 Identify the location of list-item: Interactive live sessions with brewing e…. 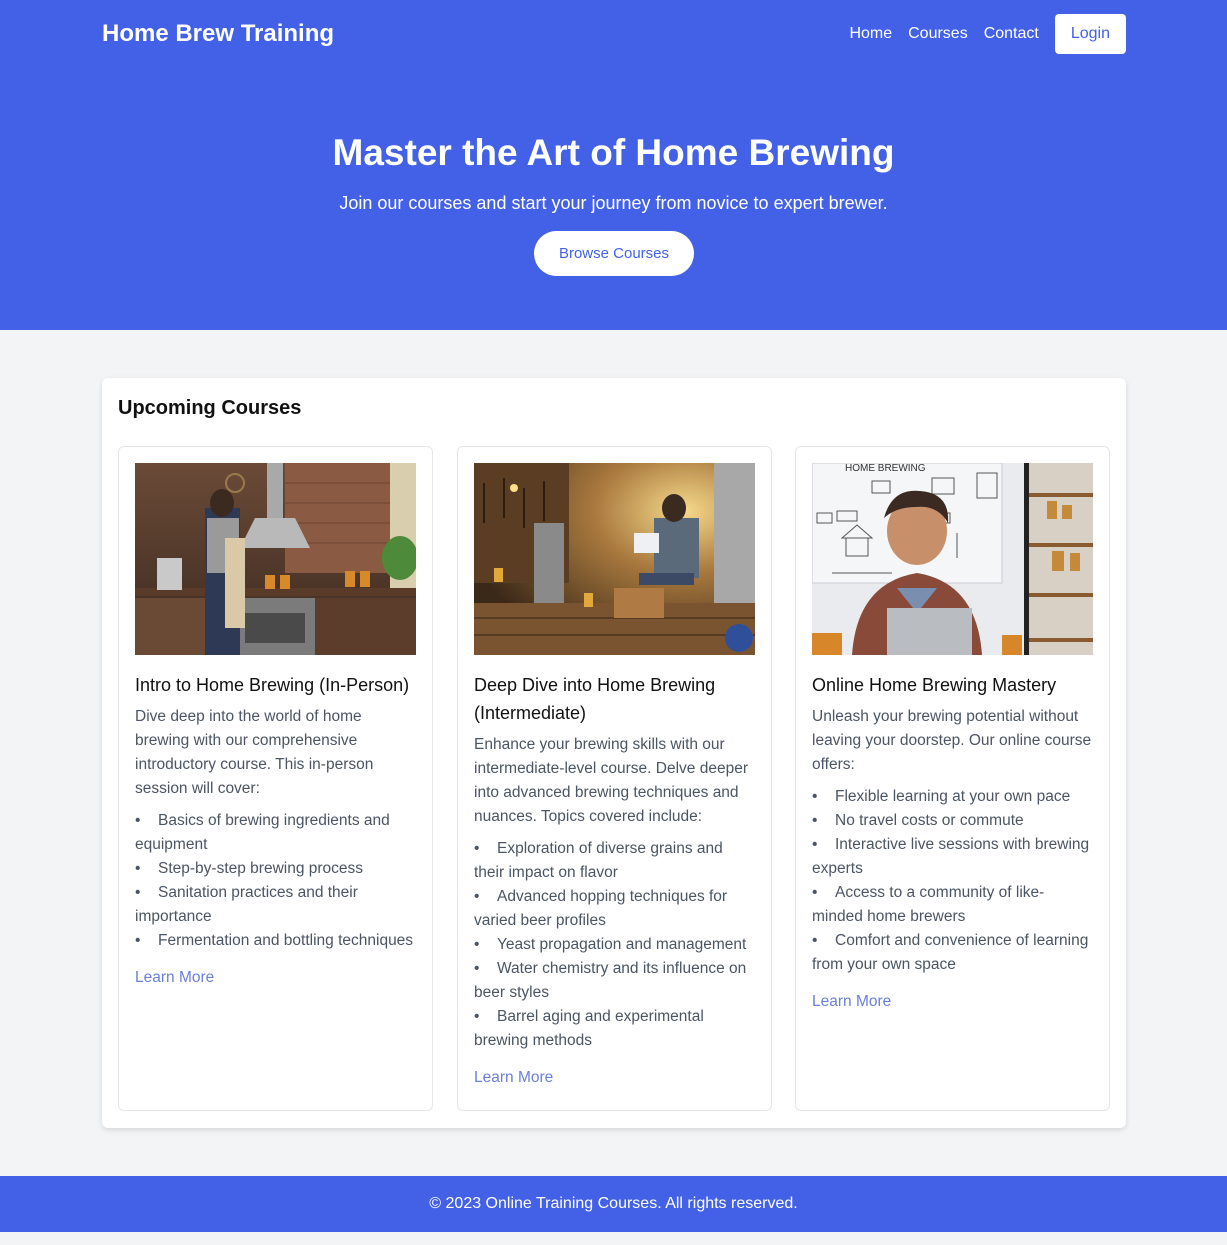
(953, 857).